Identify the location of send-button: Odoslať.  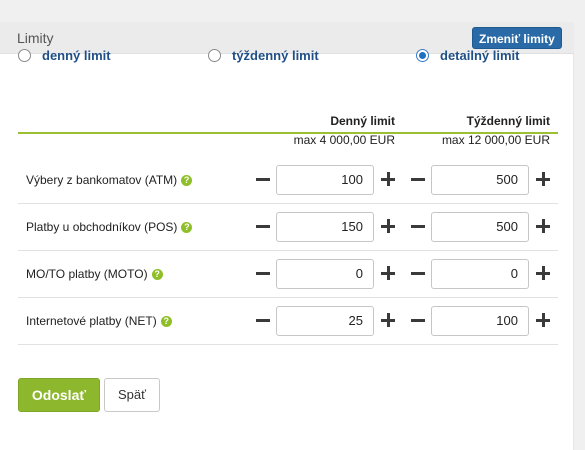
(59, 395).